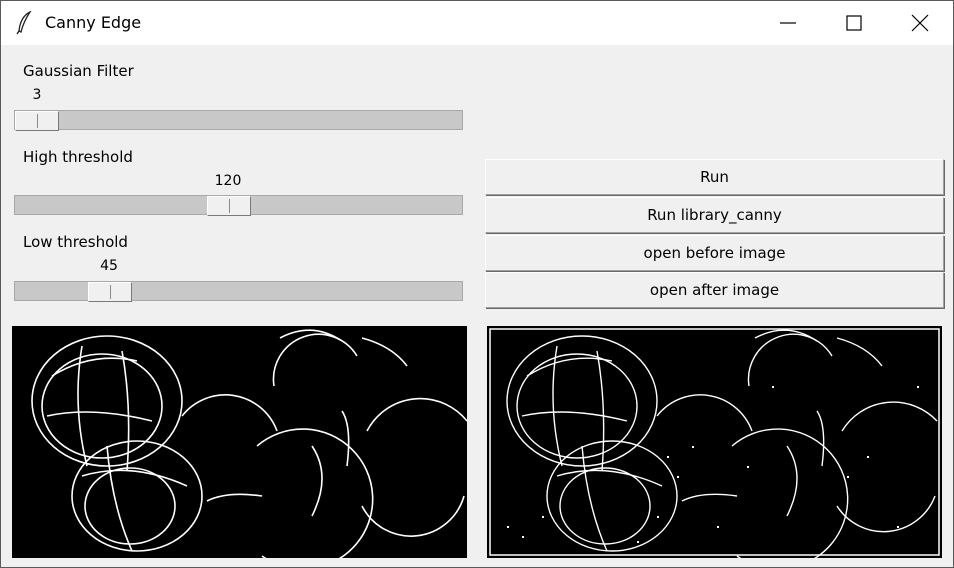 This screenshot has width=954, height=568. I want to click on low-threshold-slider, so click(238, 291).